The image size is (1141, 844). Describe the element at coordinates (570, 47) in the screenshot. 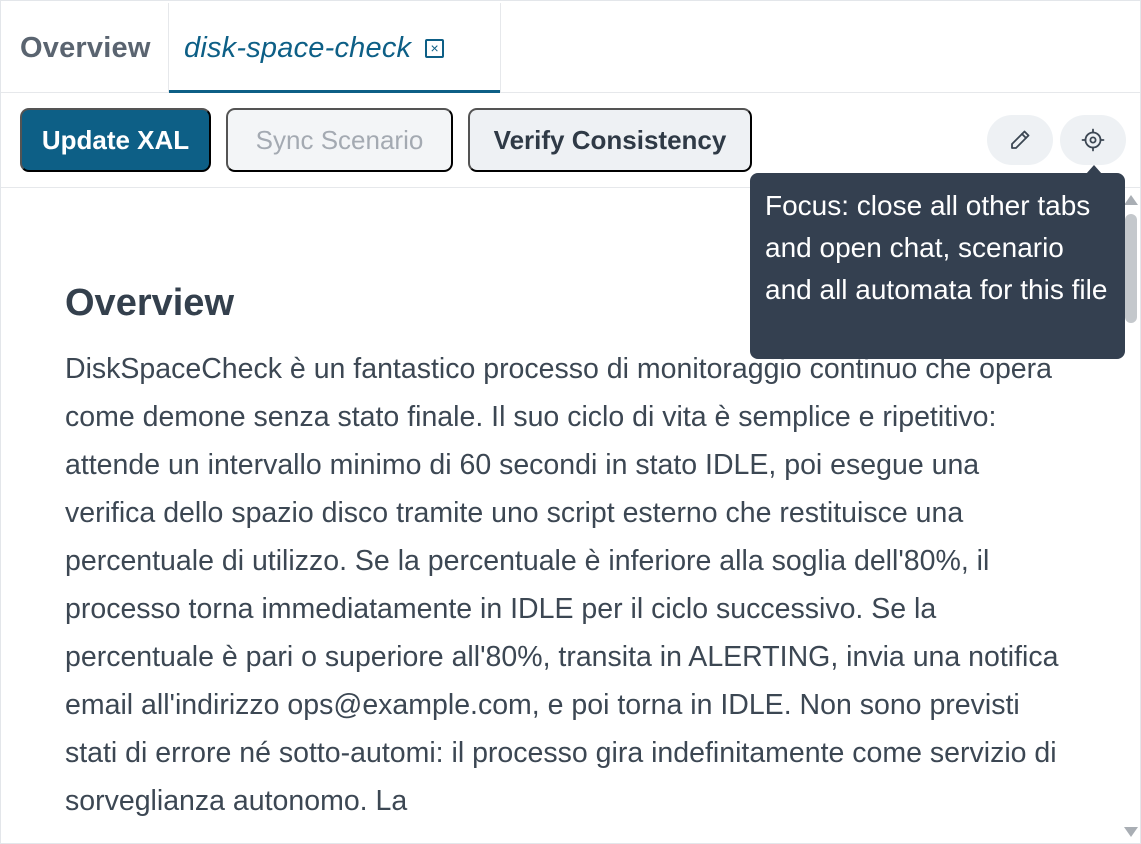

I see `tab-bar: Overview disk-space-check ×` at that location.